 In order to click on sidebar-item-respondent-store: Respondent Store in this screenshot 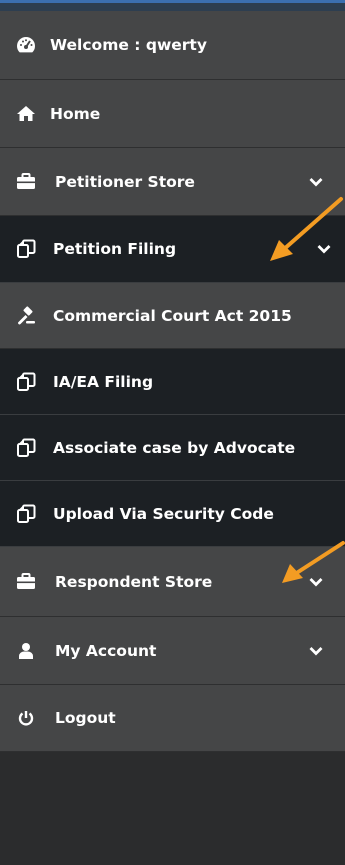, I will do `click(172, 582)`.